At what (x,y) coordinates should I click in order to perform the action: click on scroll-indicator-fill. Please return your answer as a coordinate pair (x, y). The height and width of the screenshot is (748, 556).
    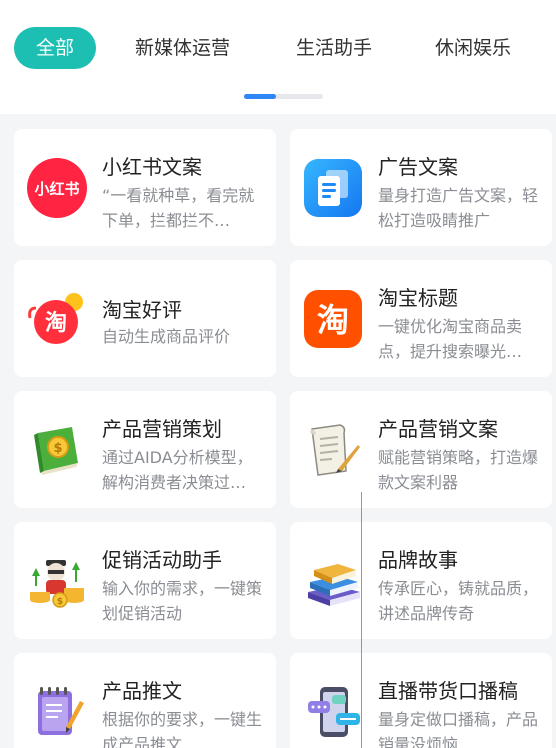
    Looking at the image, I should click on (260, 96).